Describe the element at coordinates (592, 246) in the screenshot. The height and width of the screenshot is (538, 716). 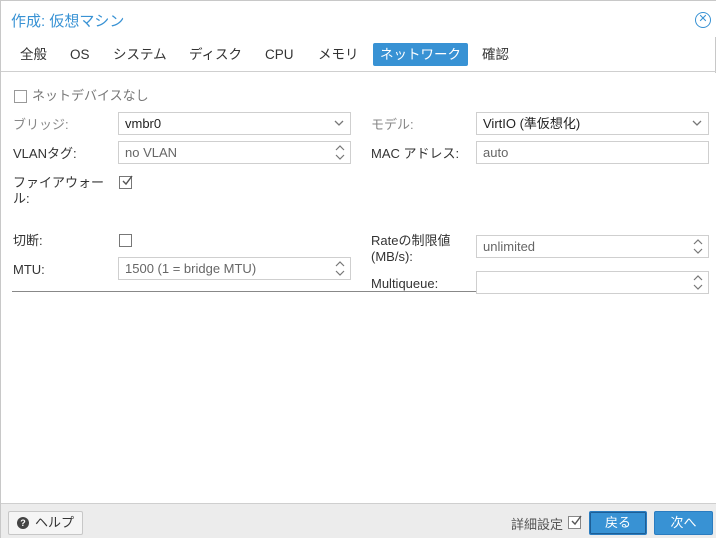
I see `rate-field: unlimited` at that location.